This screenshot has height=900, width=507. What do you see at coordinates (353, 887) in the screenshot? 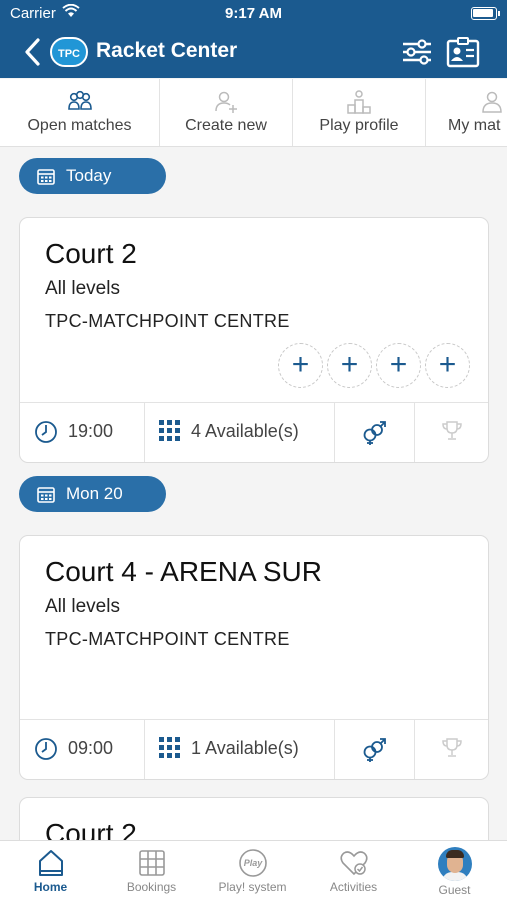
I see `nav-label: Activities` at bounding box center [353, 887].